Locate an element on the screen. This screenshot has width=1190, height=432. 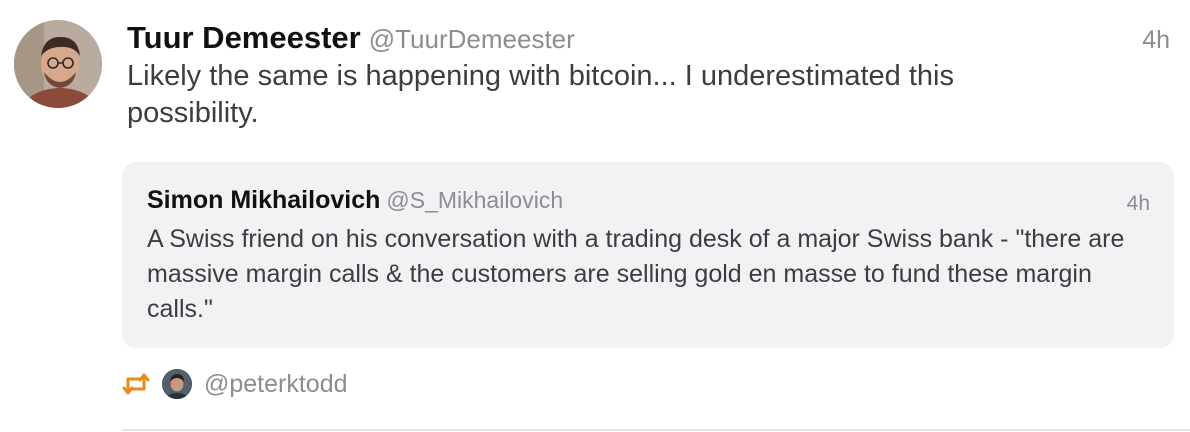
retweet-icon is located at coordinates (136, 384).